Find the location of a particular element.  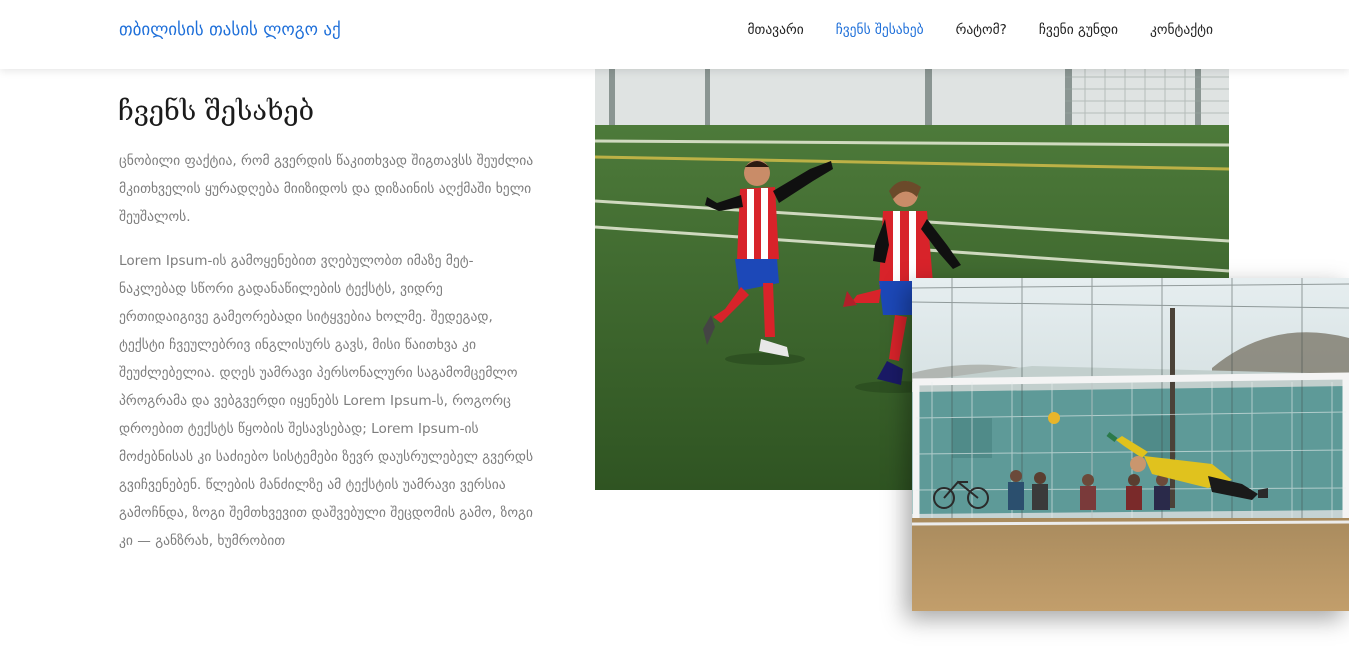

nav-item-contact: კონტაქტი is located at coordinates (1181, 30).